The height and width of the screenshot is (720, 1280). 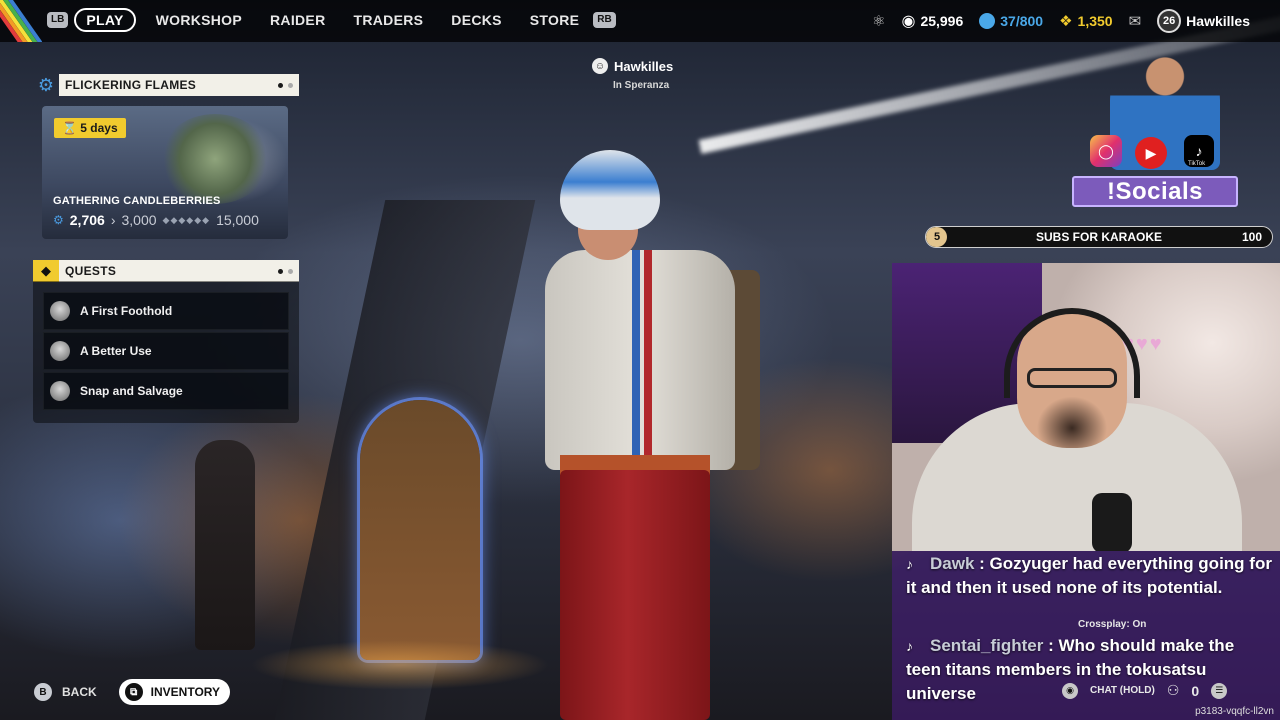 I want to click on quest-label: Snap and Salvage, so click(x=131, y=391).